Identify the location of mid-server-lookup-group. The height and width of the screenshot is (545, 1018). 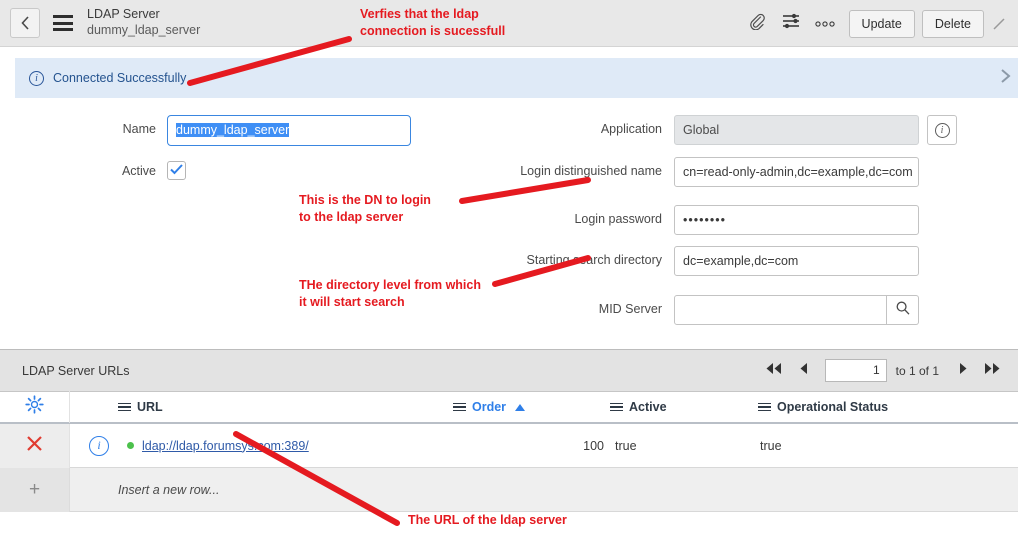
(796, 310).